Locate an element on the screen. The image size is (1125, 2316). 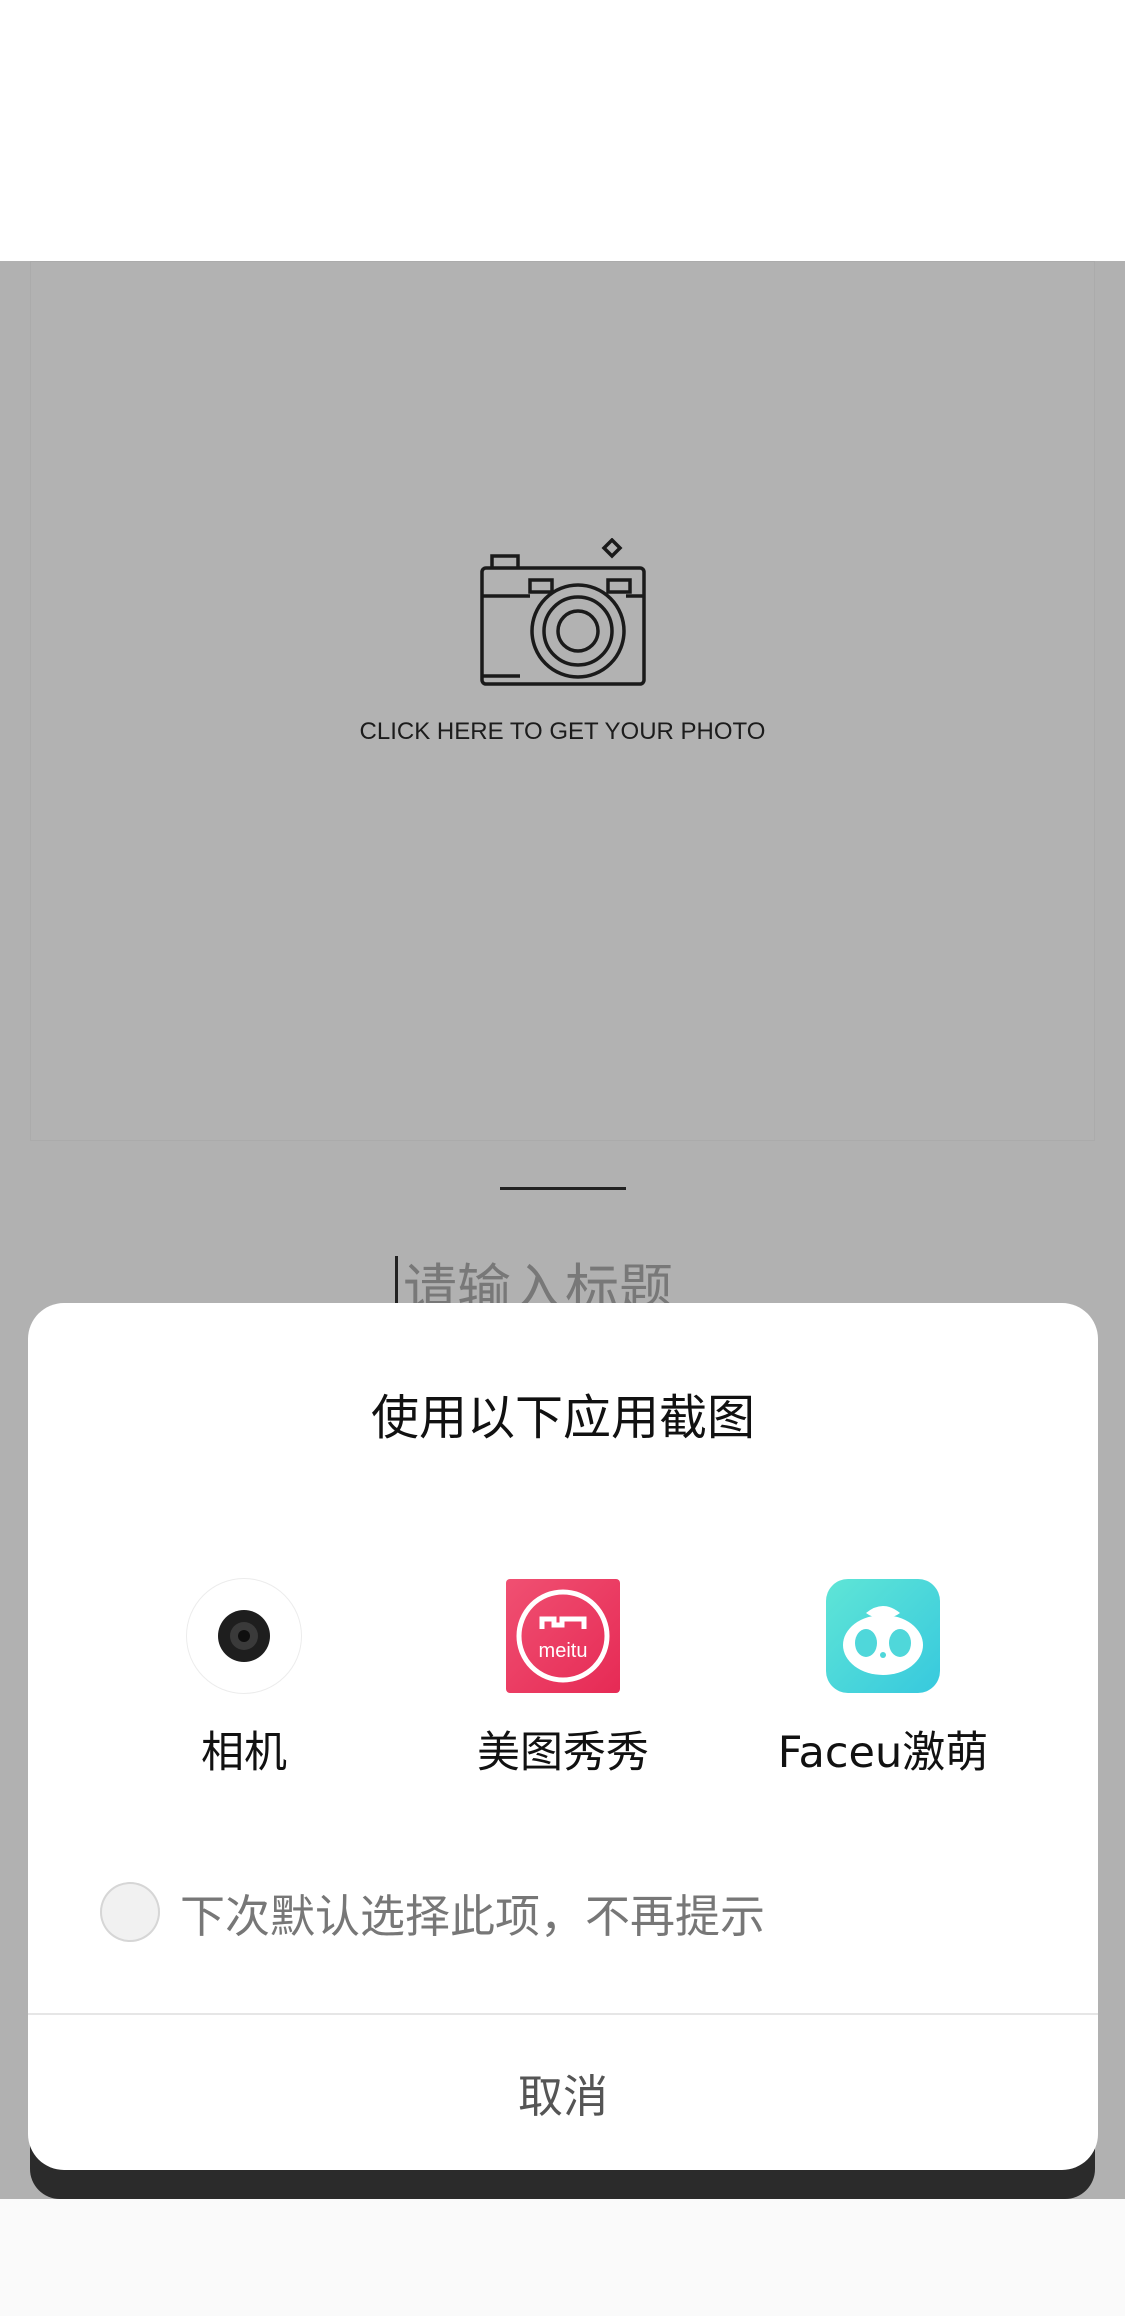
cancel-label: 取消 is located at coordinates (562, 2096).